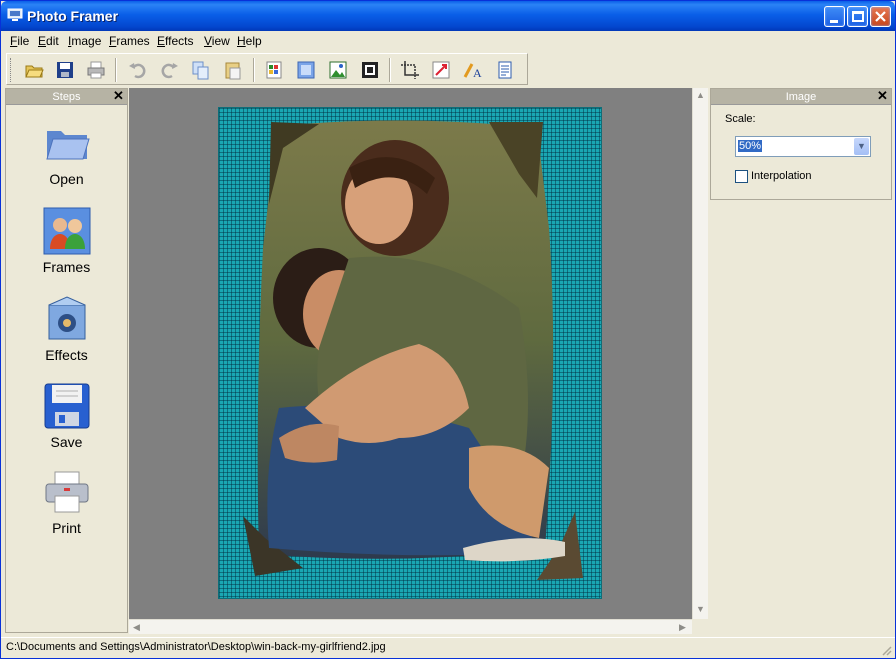 Image resolution: width=896 pixels, height=659 pixels. Describe the element at coordinates (119, 95) in the screenshot. I see `steps-panel-close-icon: ✕` at that location.